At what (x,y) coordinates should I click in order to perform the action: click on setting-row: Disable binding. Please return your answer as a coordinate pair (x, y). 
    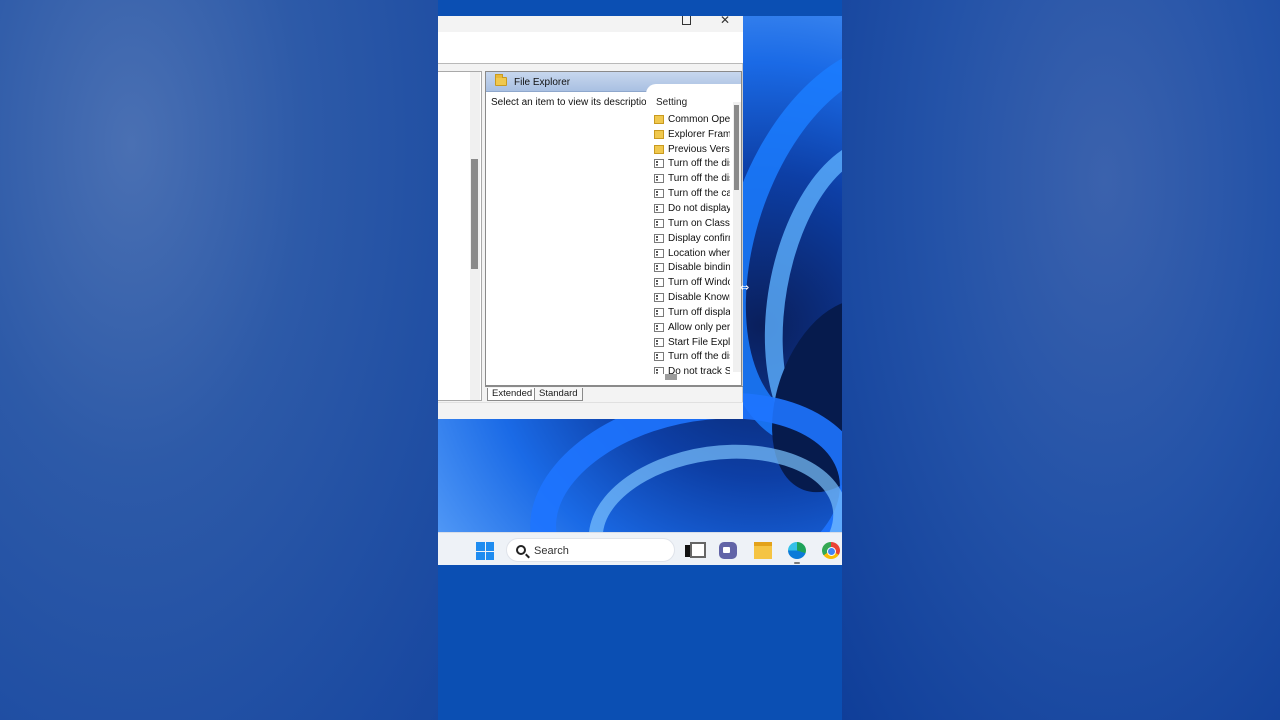
    Looking at the image, I should click on (694, 267).